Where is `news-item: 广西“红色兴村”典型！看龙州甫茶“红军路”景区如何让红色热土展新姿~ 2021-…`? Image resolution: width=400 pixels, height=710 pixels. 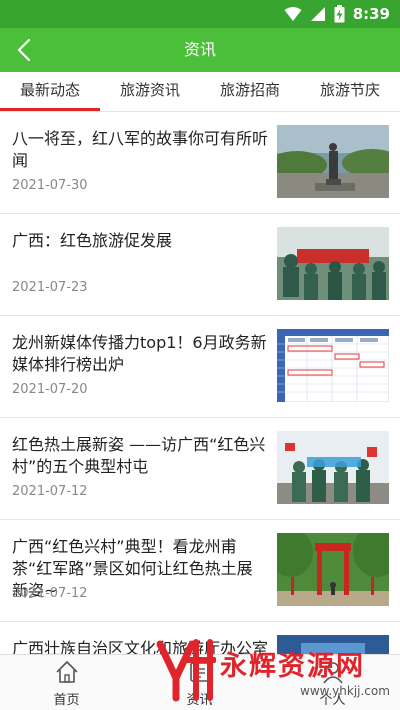
news-item: 广西“红色兴村”典型！看龙州甫茶“红军路”景区如何让红色热土展新姿~ 2021-… is located at coordinates (200, 571).